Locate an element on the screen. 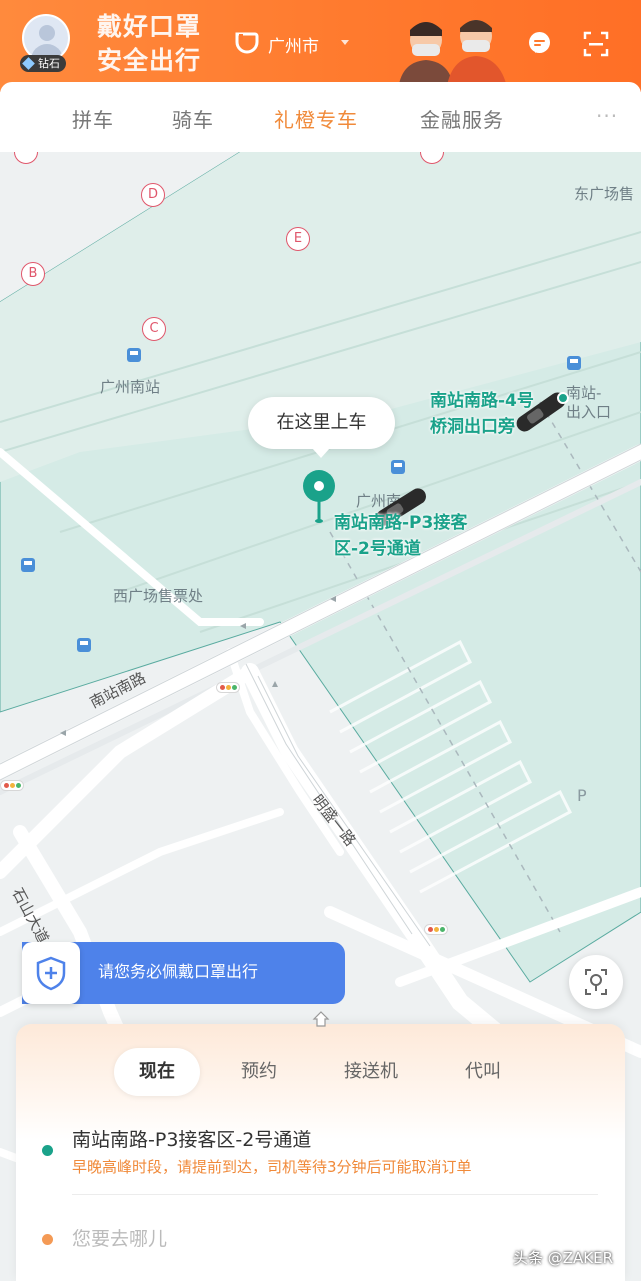 This screenshot has height=1281, width=641. masked-people-illustration is located at coordinates (453, 56).